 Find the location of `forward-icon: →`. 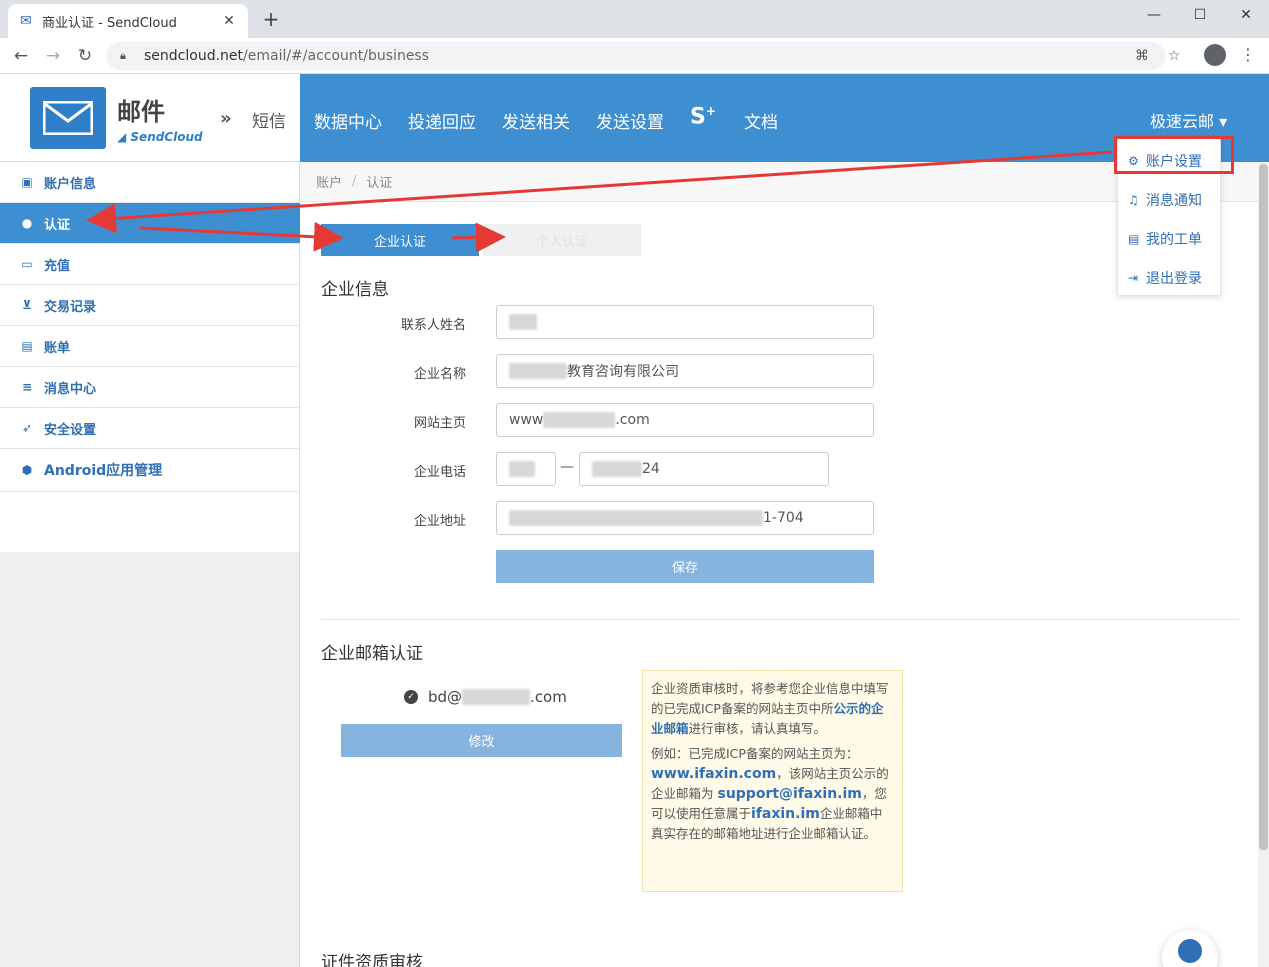

forward-icon: → is located at coordinates (53, 56).